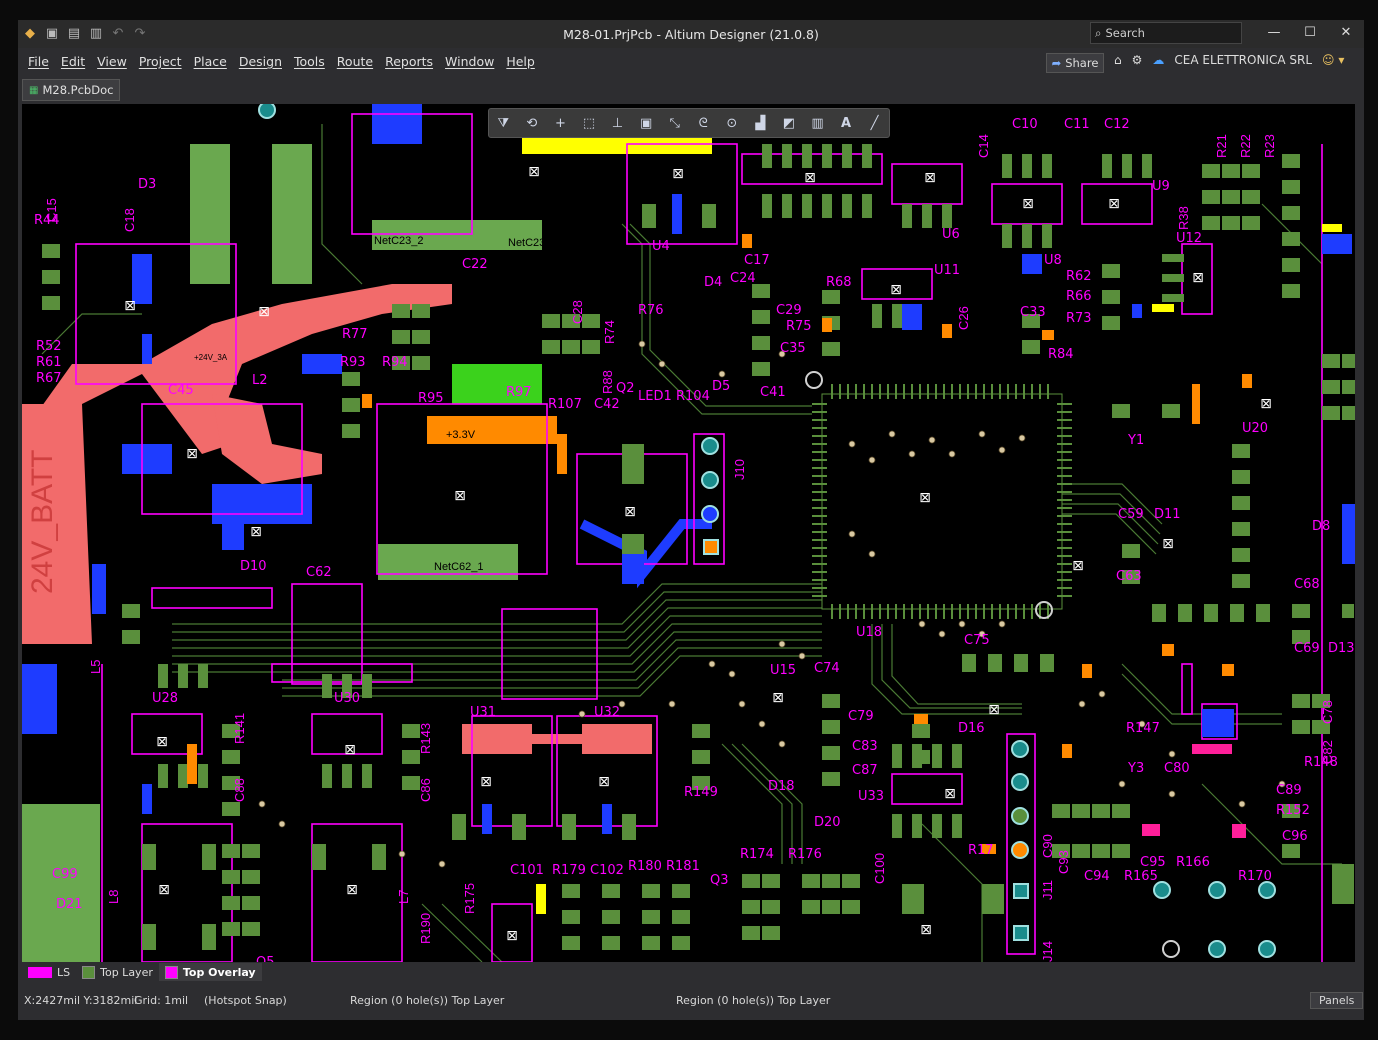 This screenshot has width=1378, height=1040. Describe the element at coordinates (171, 972) in the screenshot. I see `layer-swatch-top-overlay` at that location.